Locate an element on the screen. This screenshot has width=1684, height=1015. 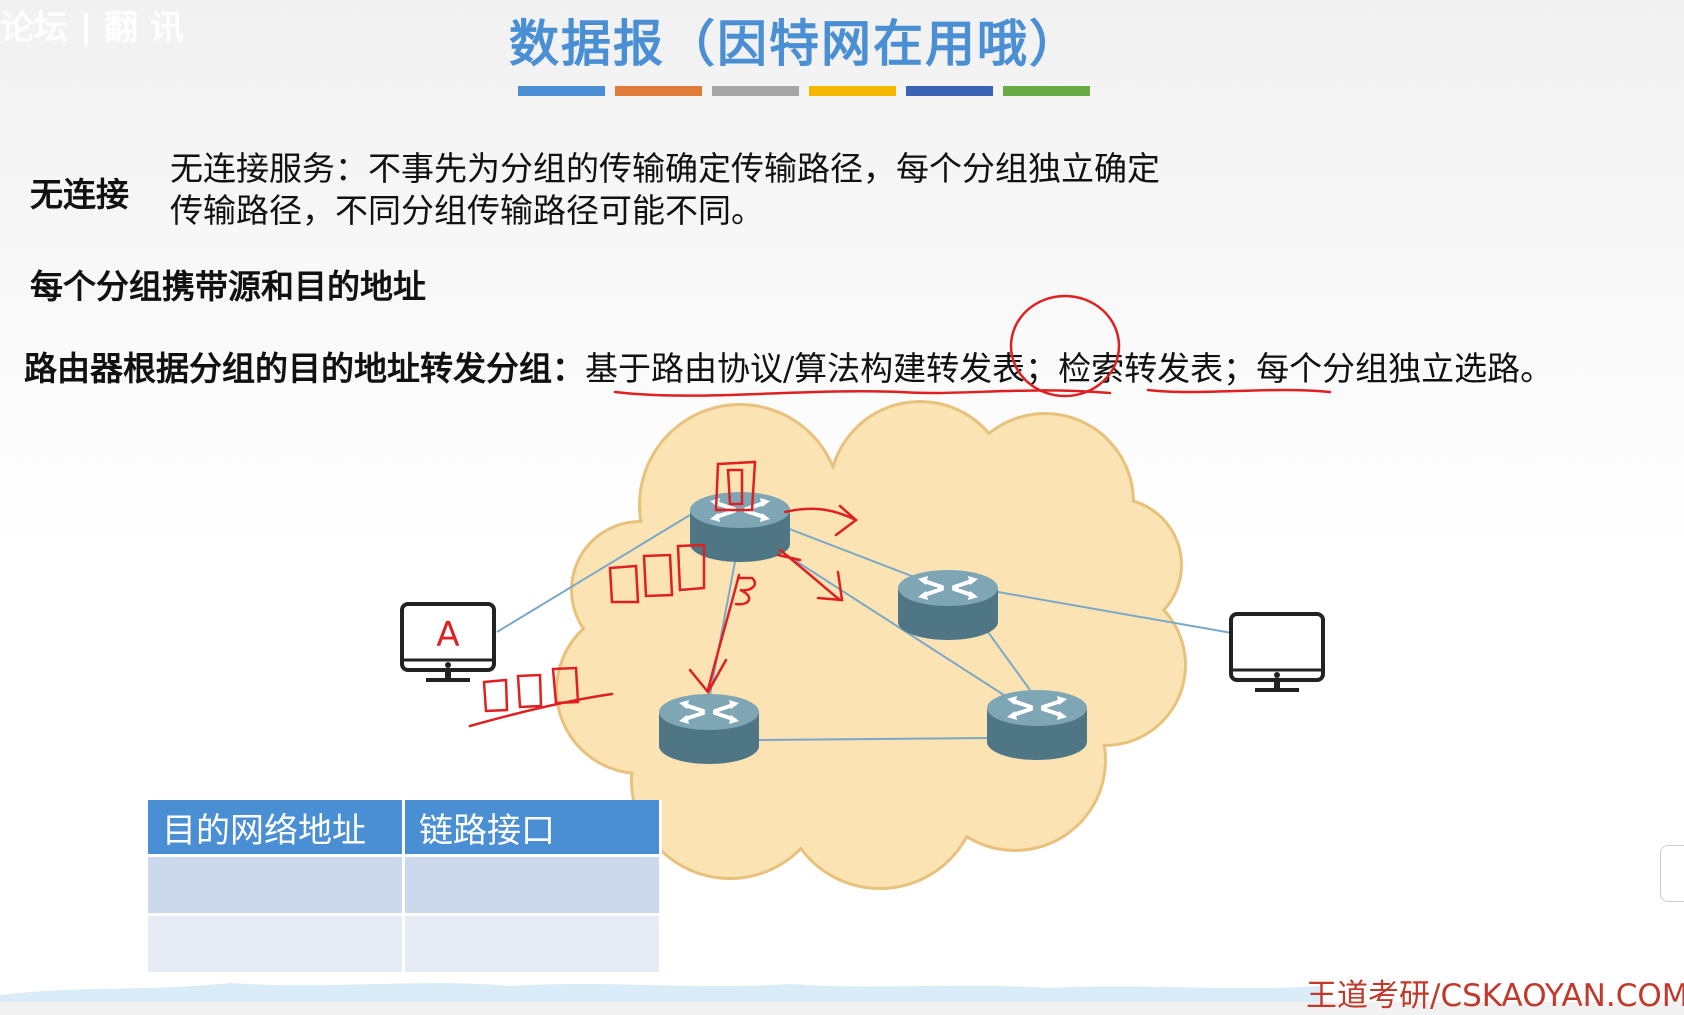
computer-icon is located at coordinates (1277, 652).